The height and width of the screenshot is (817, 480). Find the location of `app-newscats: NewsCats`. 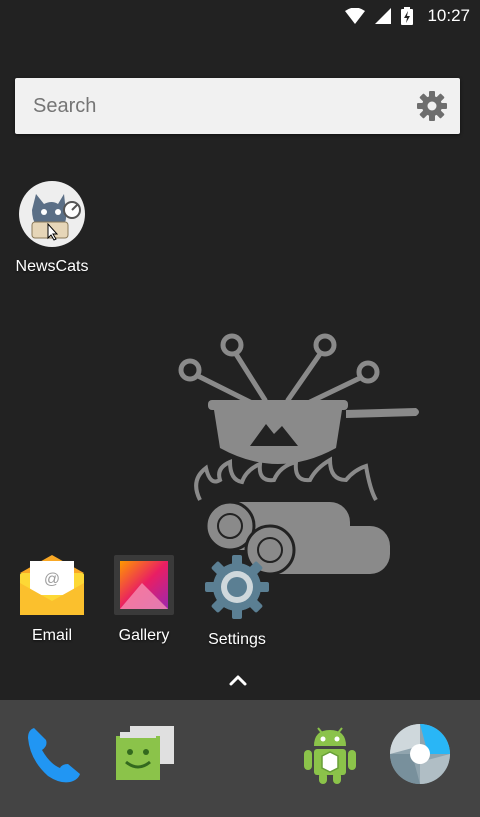

app-newscats: NewsCats is located at coordinates (52, 228).